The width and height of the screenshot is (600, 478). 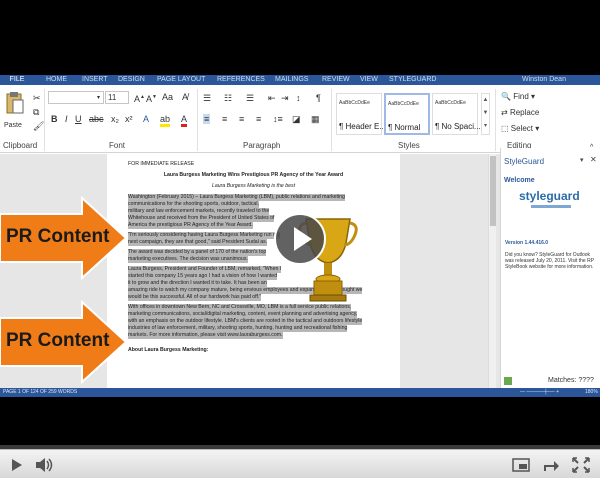 What do you see at coordinates (336, 80) in the screenshot?
I see `tab-review: REVIEW` at bounding box center [336, 80].